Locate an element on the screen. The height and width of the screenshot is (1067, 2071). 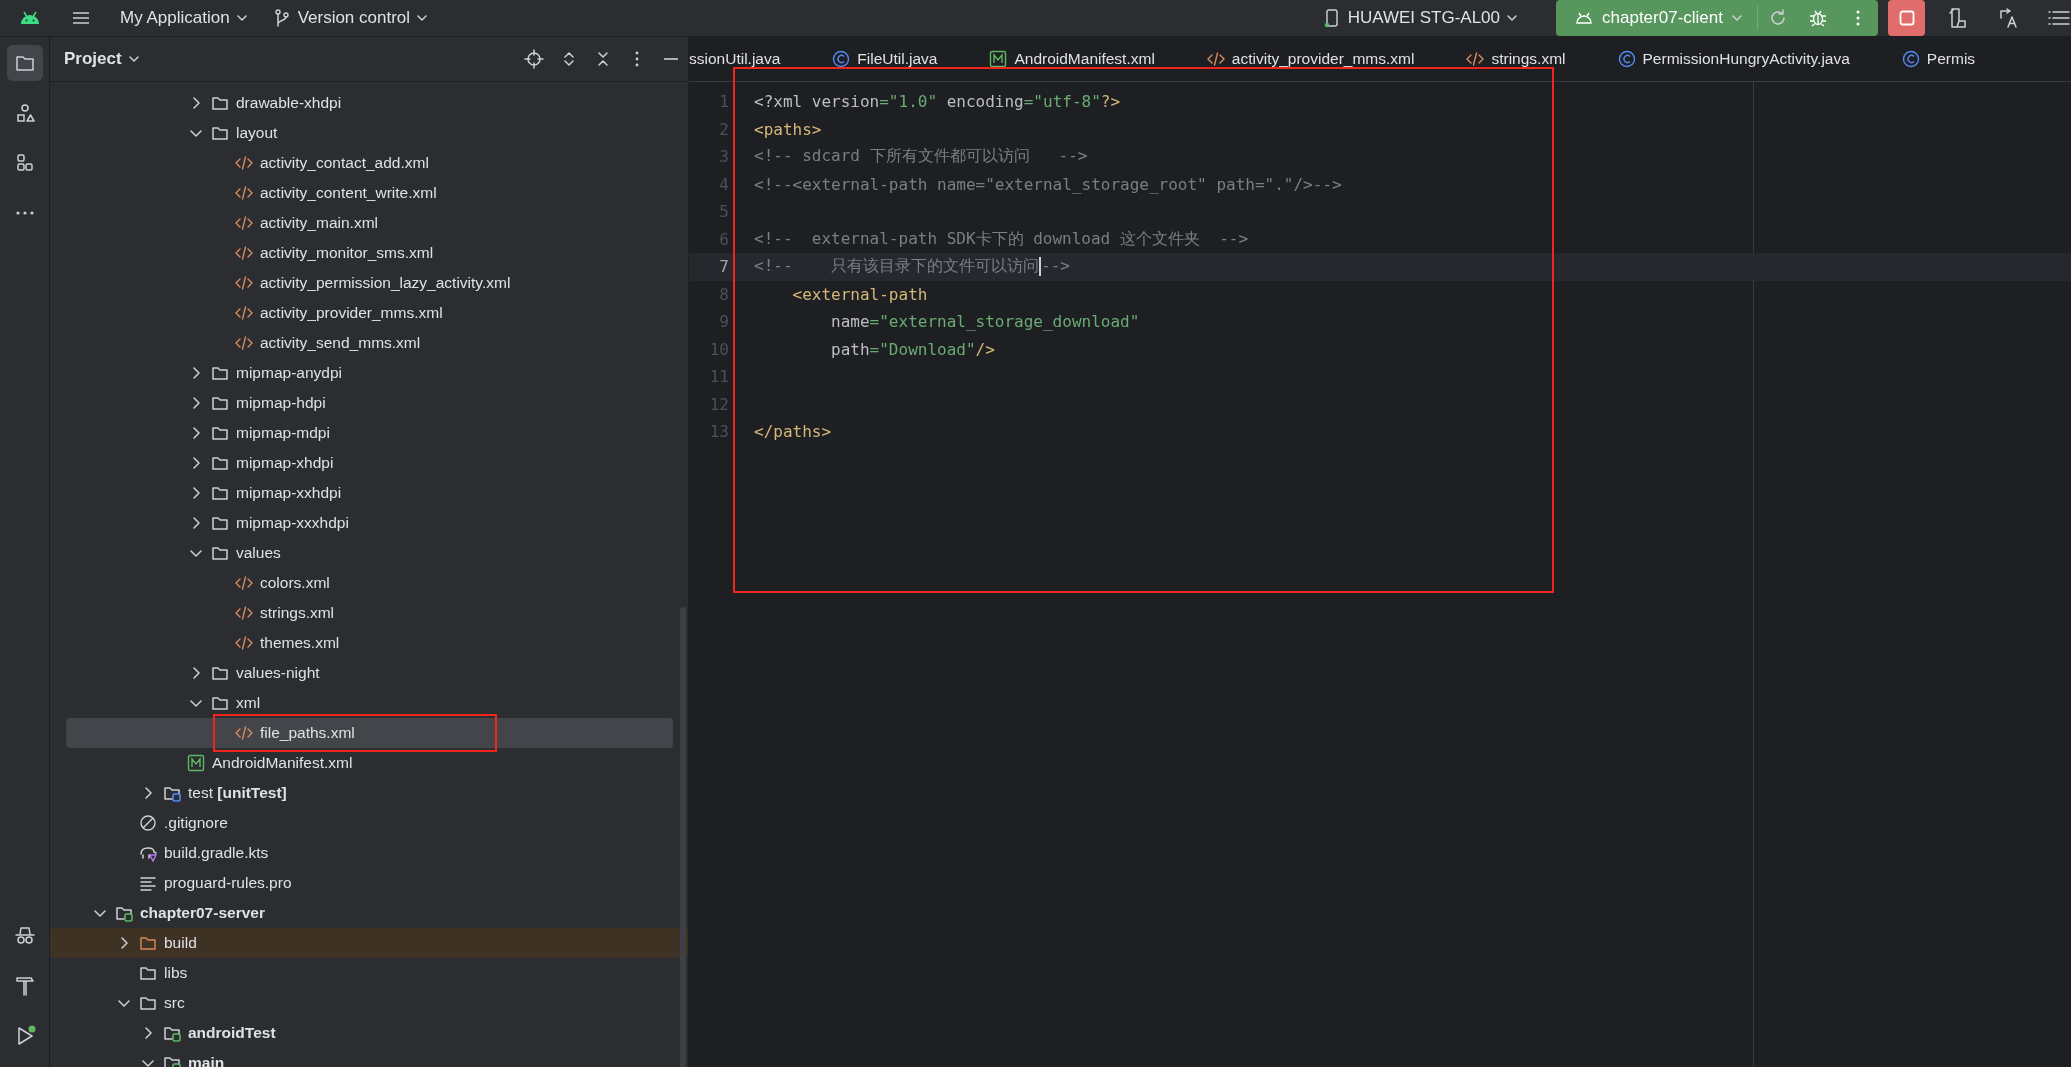
tree-item-label: chapter07-server is located at coordinates (202, 913).